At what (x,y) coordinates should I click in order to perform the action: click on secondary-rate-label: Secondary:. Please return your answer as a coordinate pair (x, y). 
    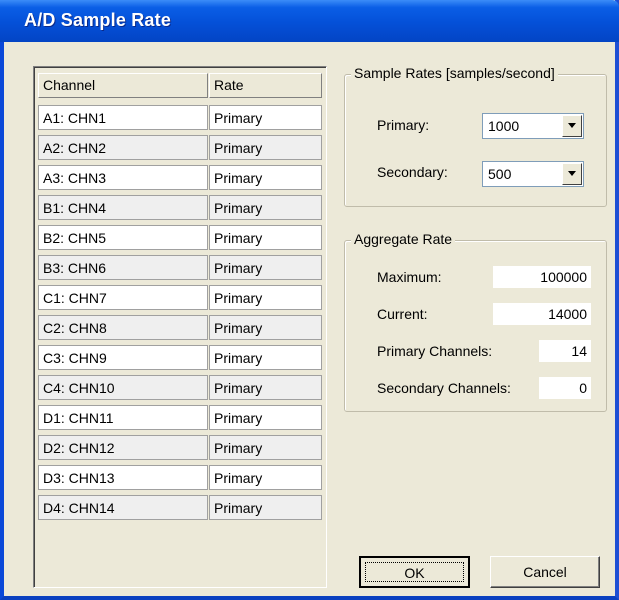
    Looking at the image, I should click on (412, 172).